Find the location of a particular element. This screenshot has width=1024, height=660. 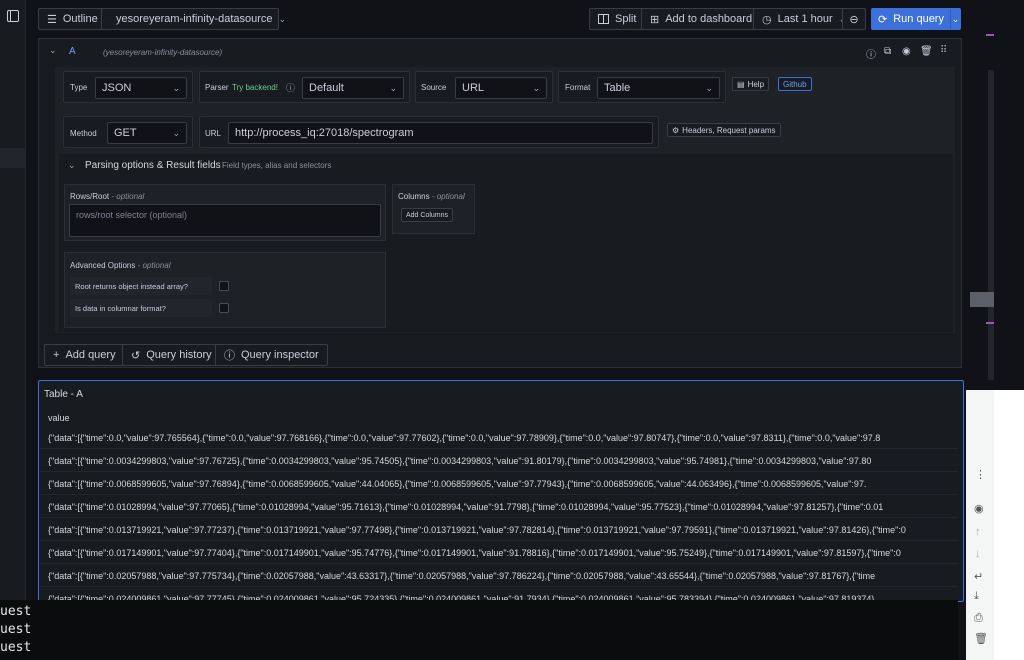

terminal-line: uest is located at coordinates (16, 611).